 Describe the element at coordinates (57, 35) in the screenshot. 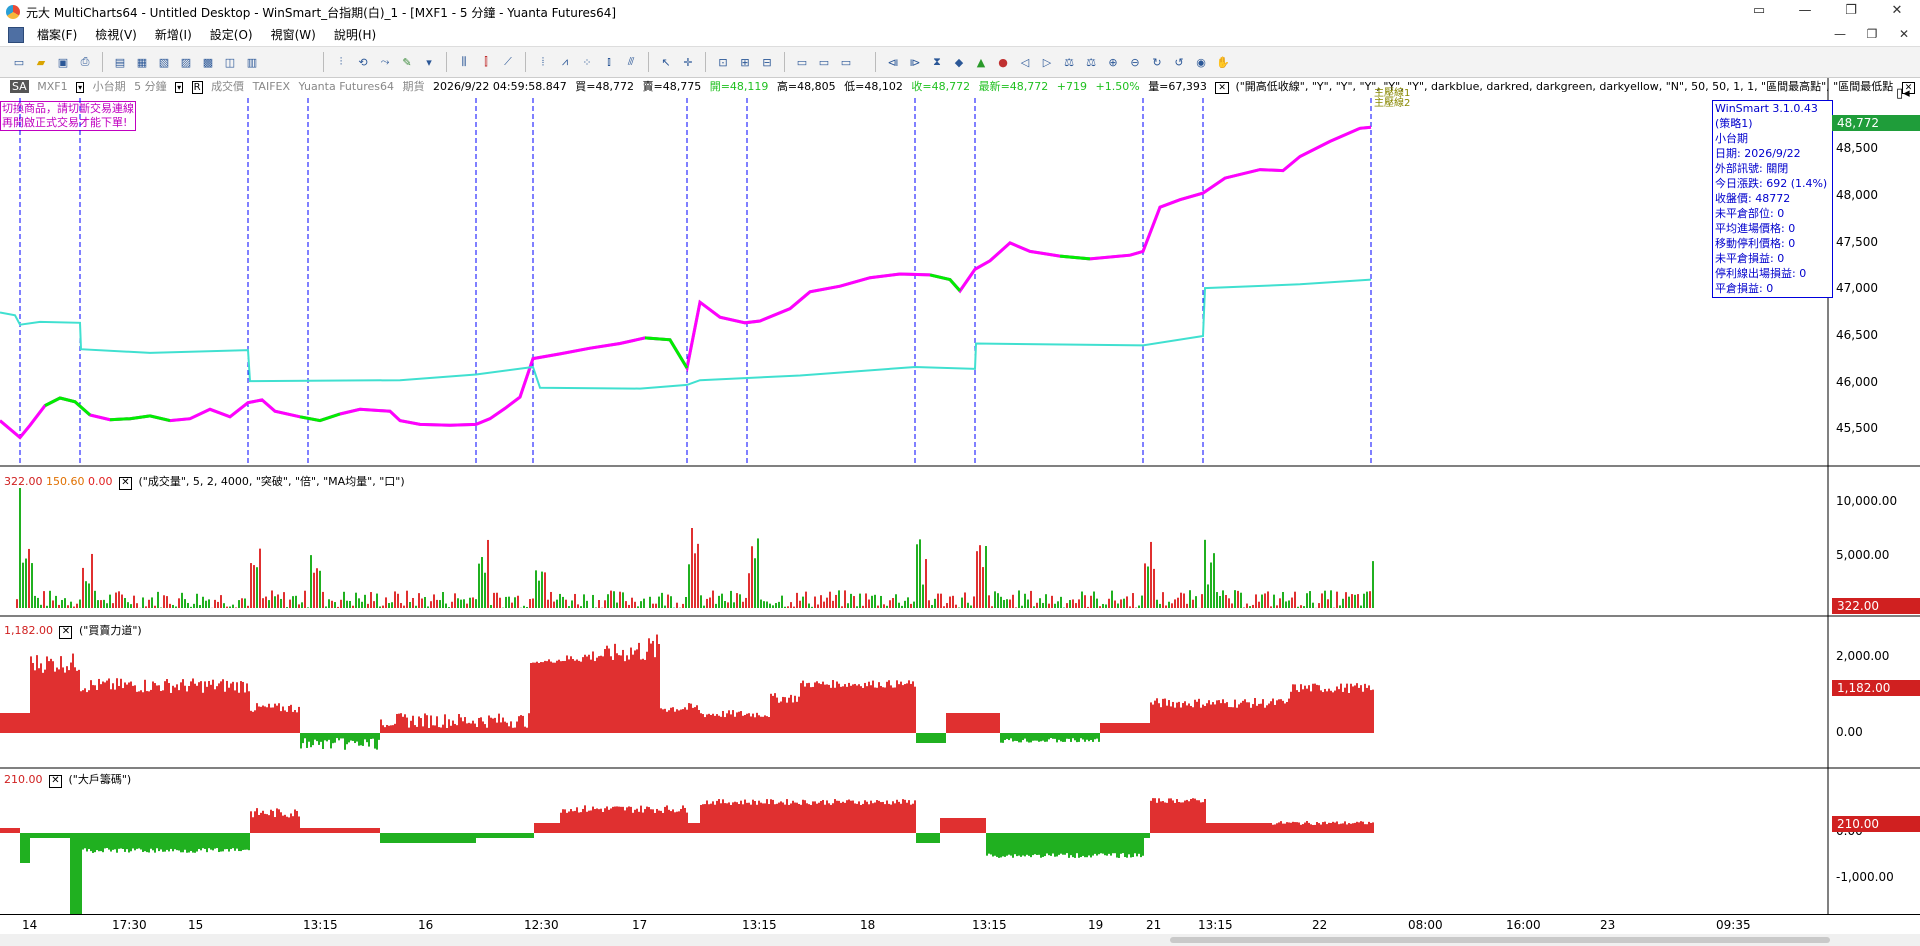

I see `menu-file: 檔案(F)` at that location.